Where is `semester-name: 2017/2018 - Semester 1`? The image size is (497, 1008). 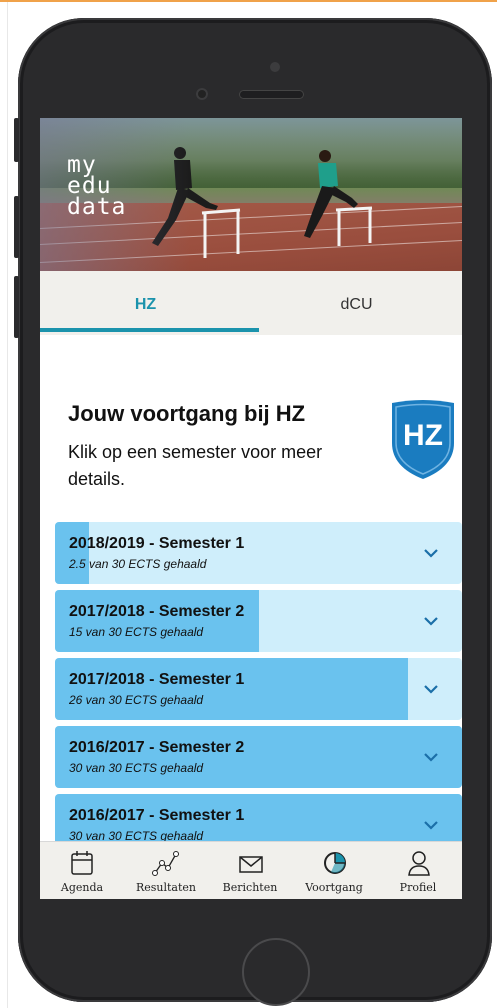 semester-name: 2017/2018 - Semester 1 is located at coordinates (157, 679).